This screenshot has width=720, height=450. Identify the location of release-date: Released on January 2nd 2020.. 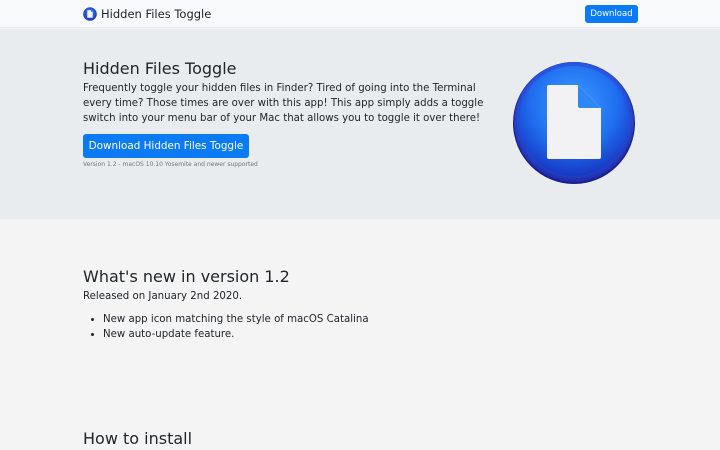
(163, 296).